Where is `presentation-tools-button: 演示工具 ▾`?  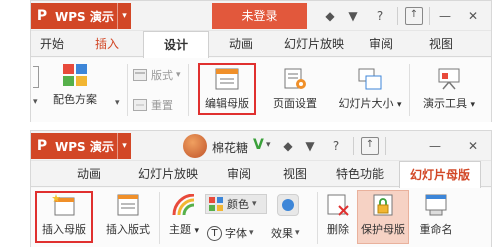 presentation-tools-button: 演示工具 ▾ is located at coordinates (449, 89).